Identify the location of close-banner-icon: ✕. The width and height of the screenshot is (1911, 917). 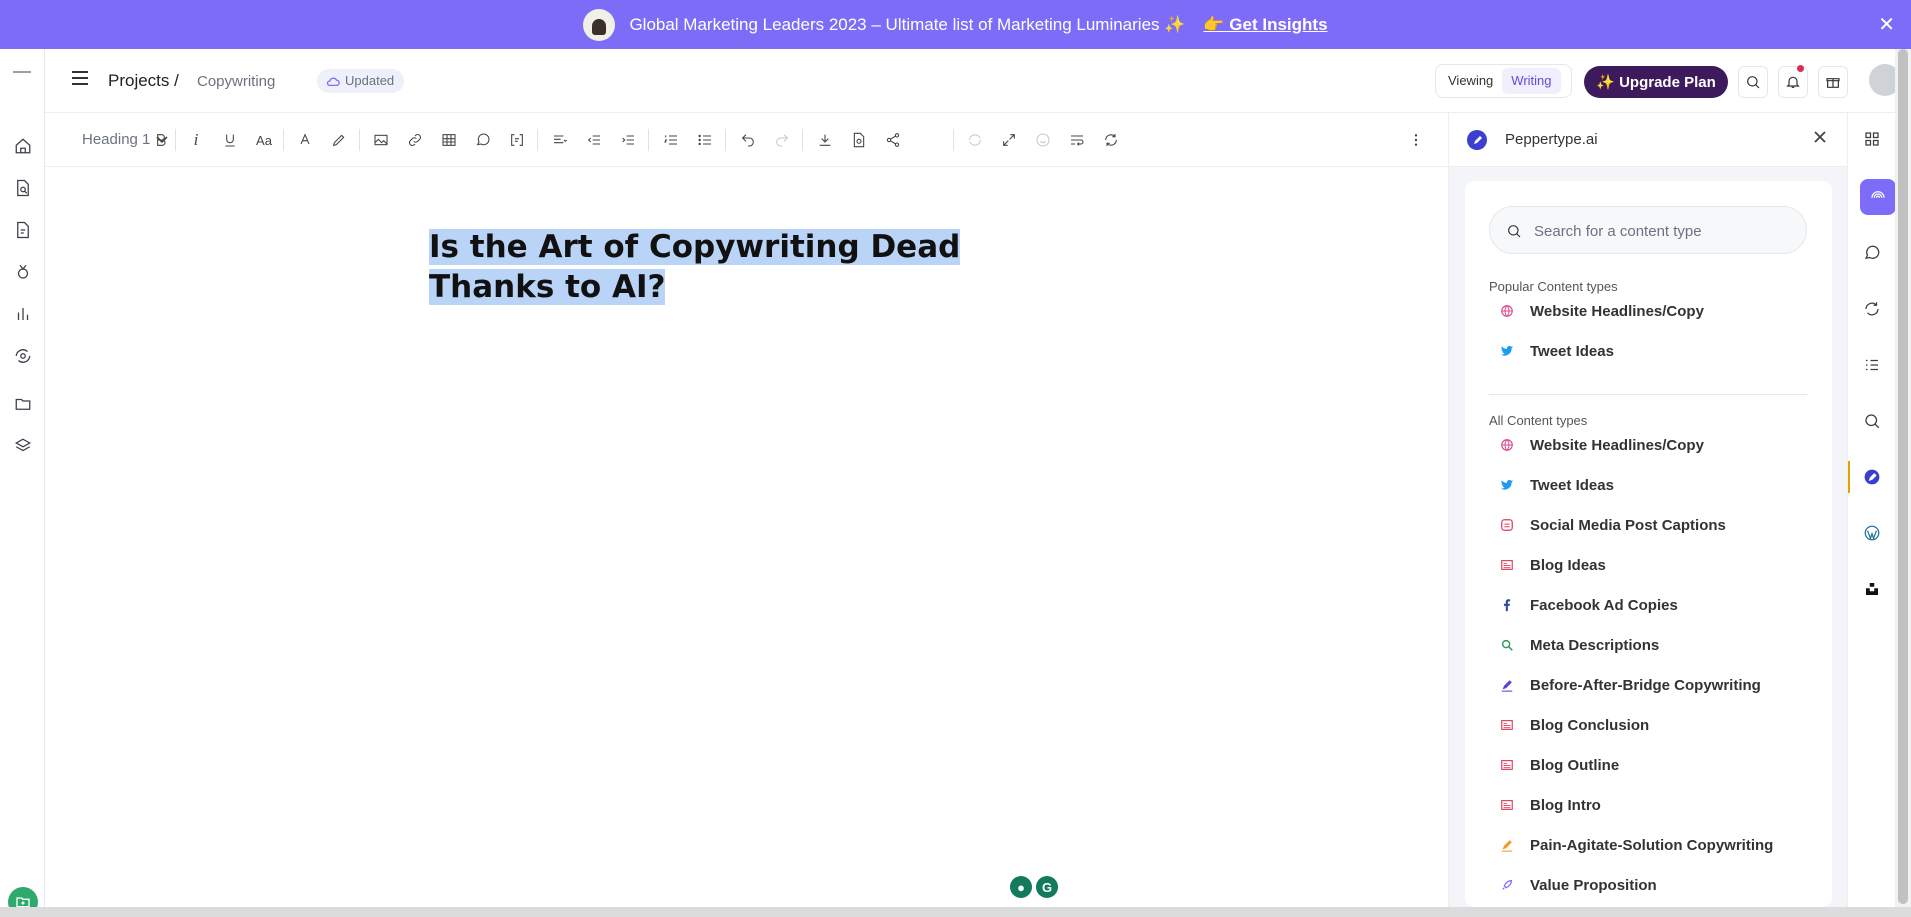
(1886, 24).